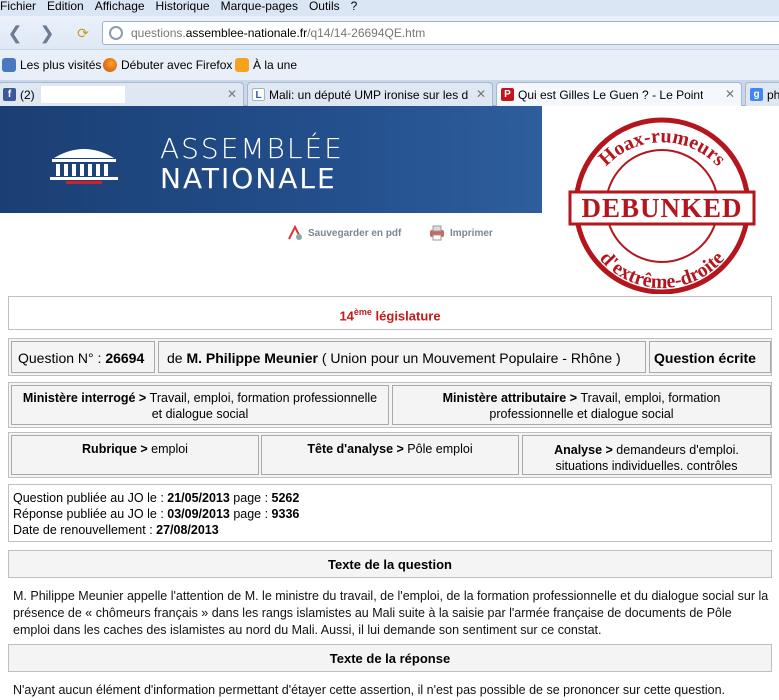  Describe the element at coordinates (167, 65) in the screenshot. I see `bookmark-firefox: Débuter avec Firefox` at that location.